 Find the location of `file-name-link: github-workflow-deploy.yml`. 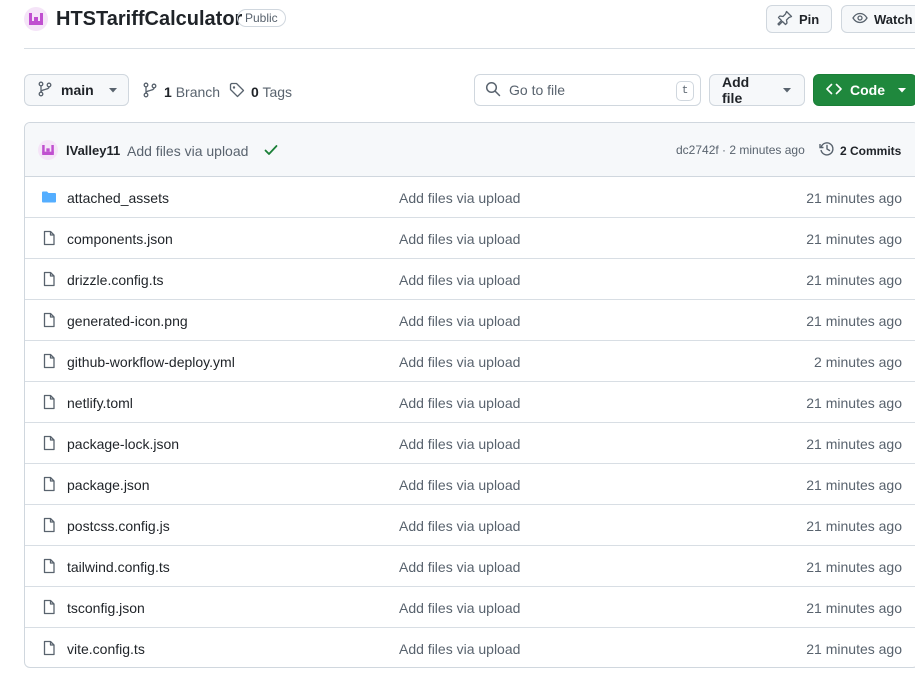

file-name-link: github-workflow-deploy.yml is located at coordinates (151, 362).